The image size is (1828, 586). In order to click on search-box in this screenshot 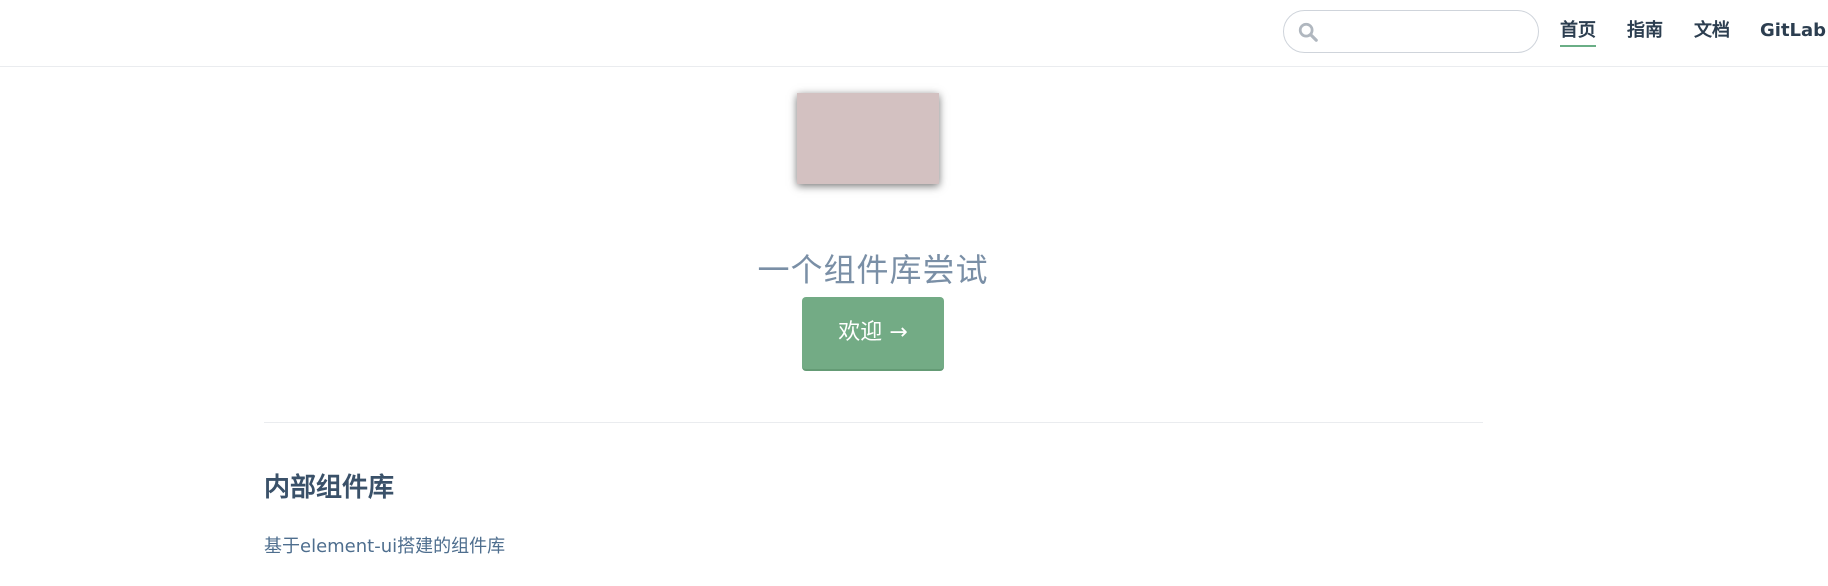, I will do `click(1411, 31)`.